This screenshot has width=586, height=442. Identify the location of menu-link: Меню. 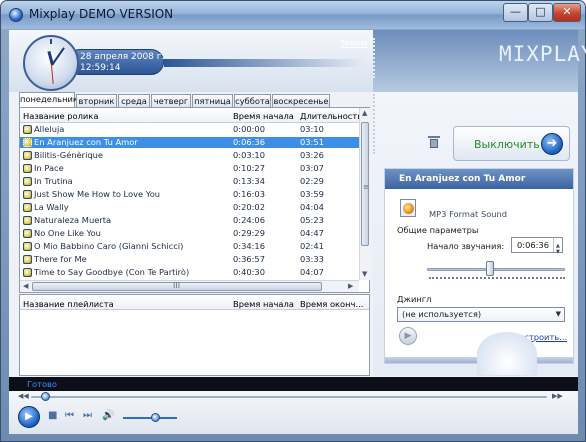
(354, 44).